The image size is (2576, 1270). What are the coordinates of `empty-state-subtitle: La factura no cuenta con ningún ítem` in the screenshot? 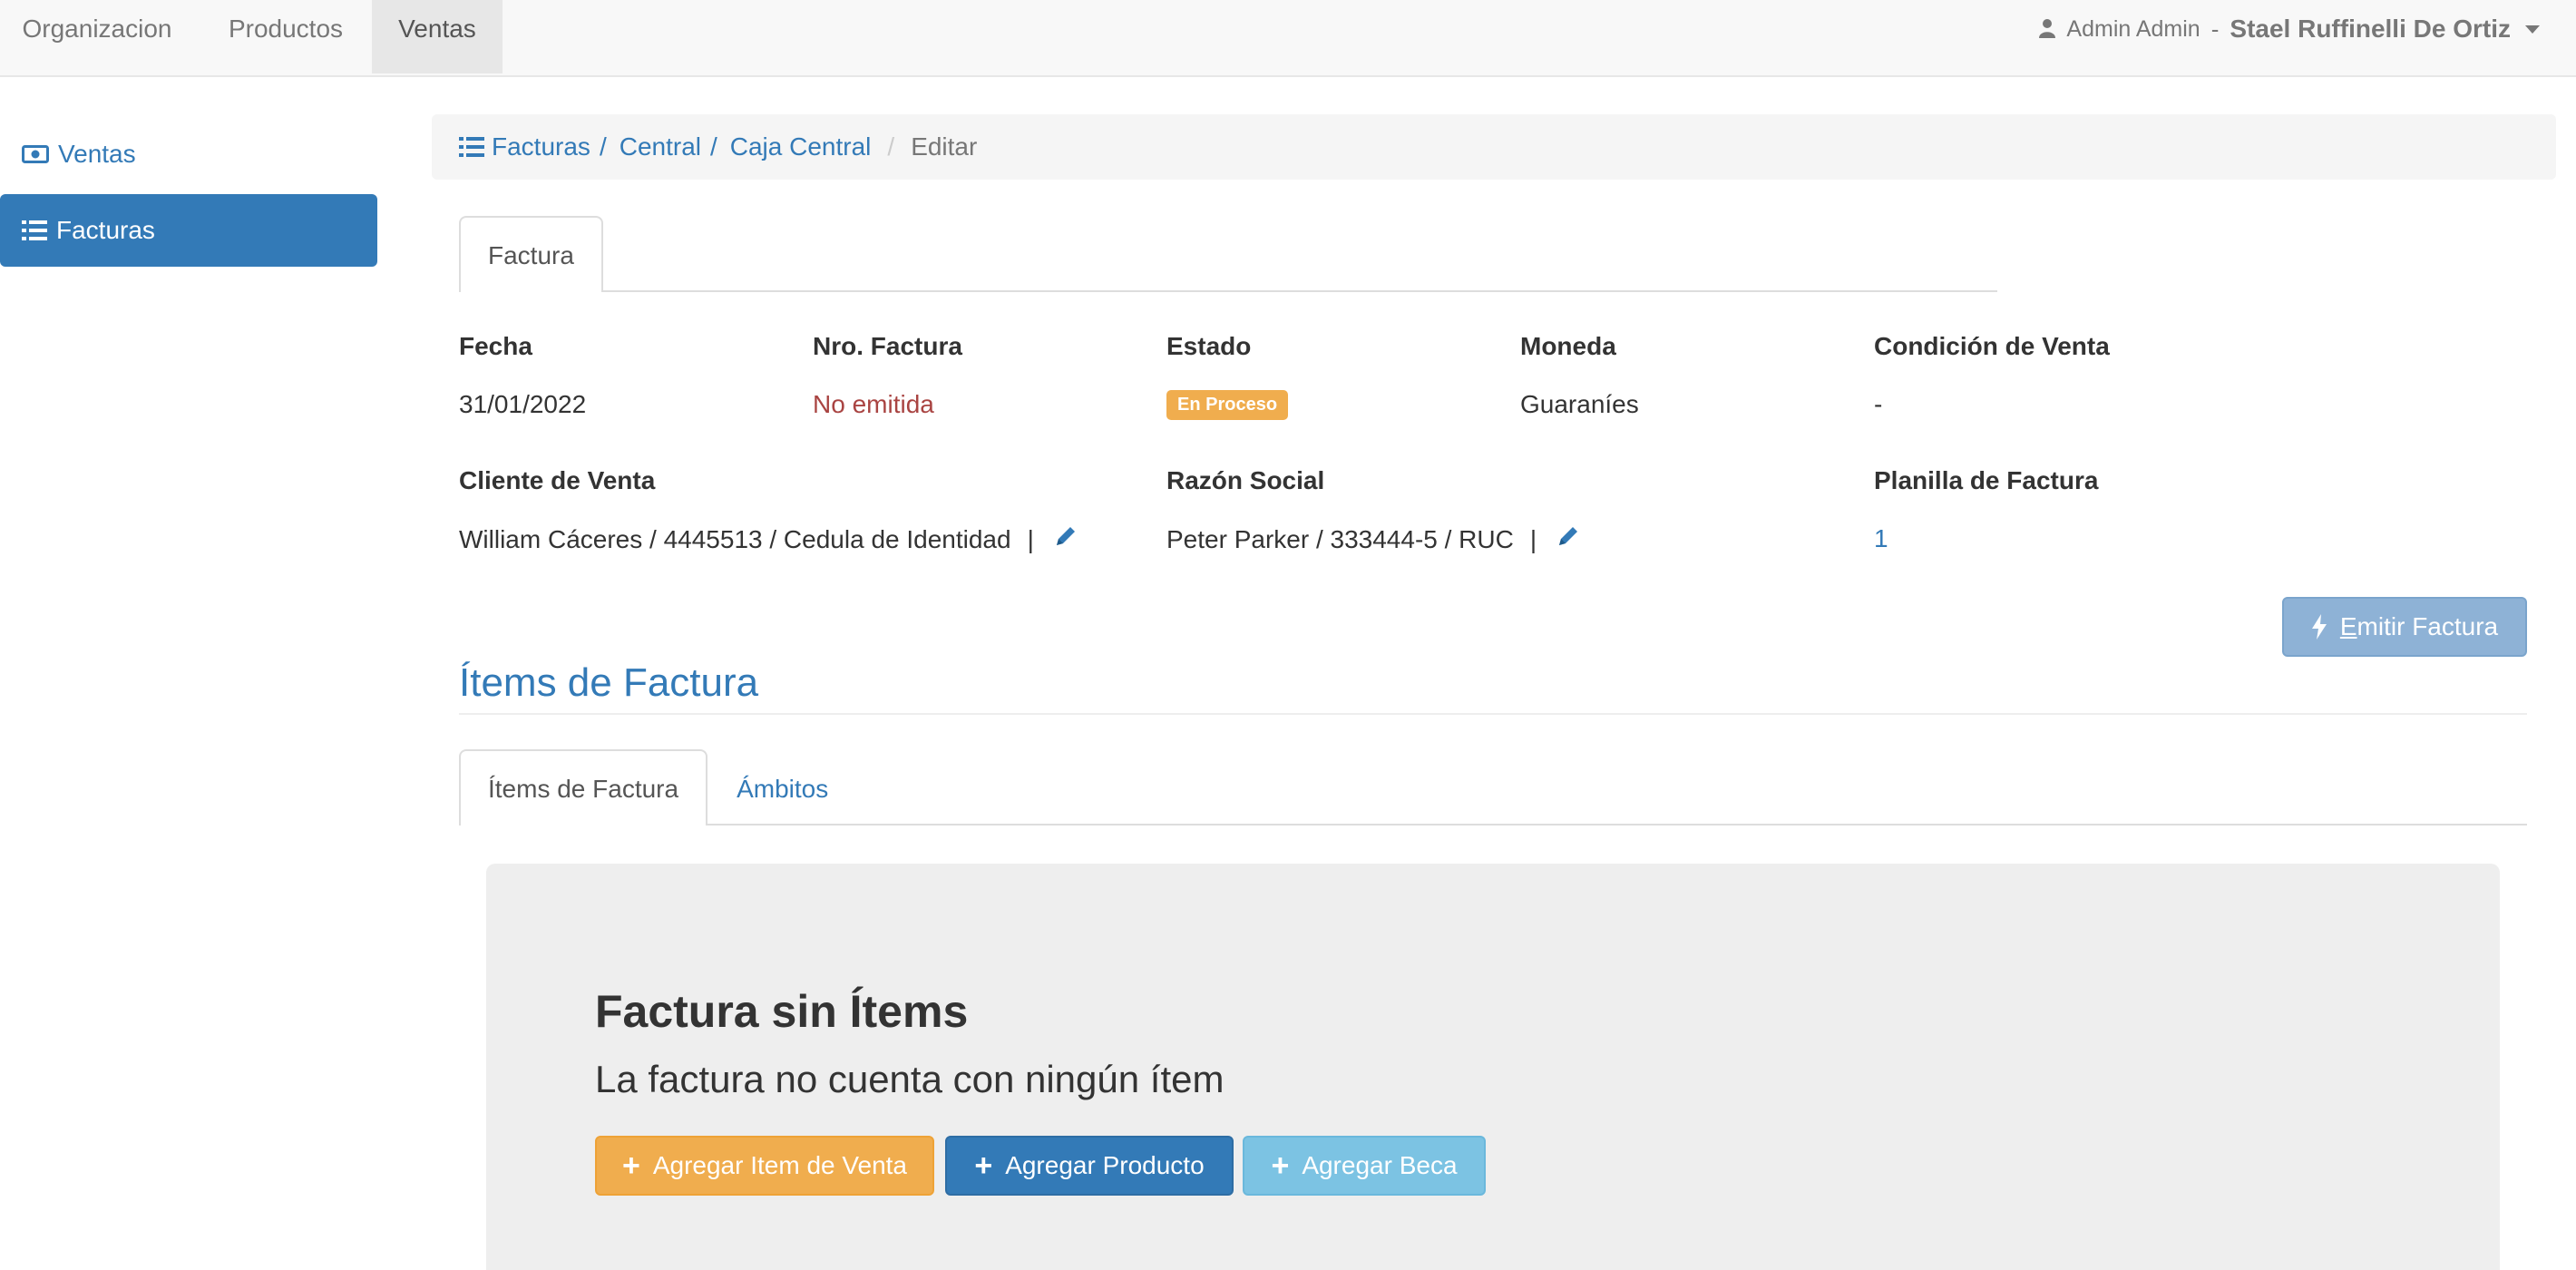 It's located at (910, 1079).